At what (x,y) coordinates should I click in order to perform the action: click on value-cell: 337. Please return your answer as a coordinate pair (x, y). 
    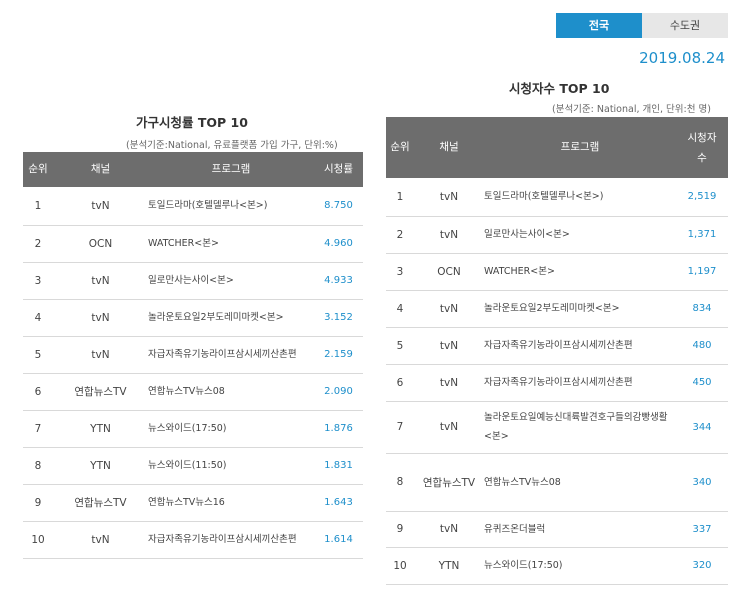
    Looking at the image, I should click on (702, 529).